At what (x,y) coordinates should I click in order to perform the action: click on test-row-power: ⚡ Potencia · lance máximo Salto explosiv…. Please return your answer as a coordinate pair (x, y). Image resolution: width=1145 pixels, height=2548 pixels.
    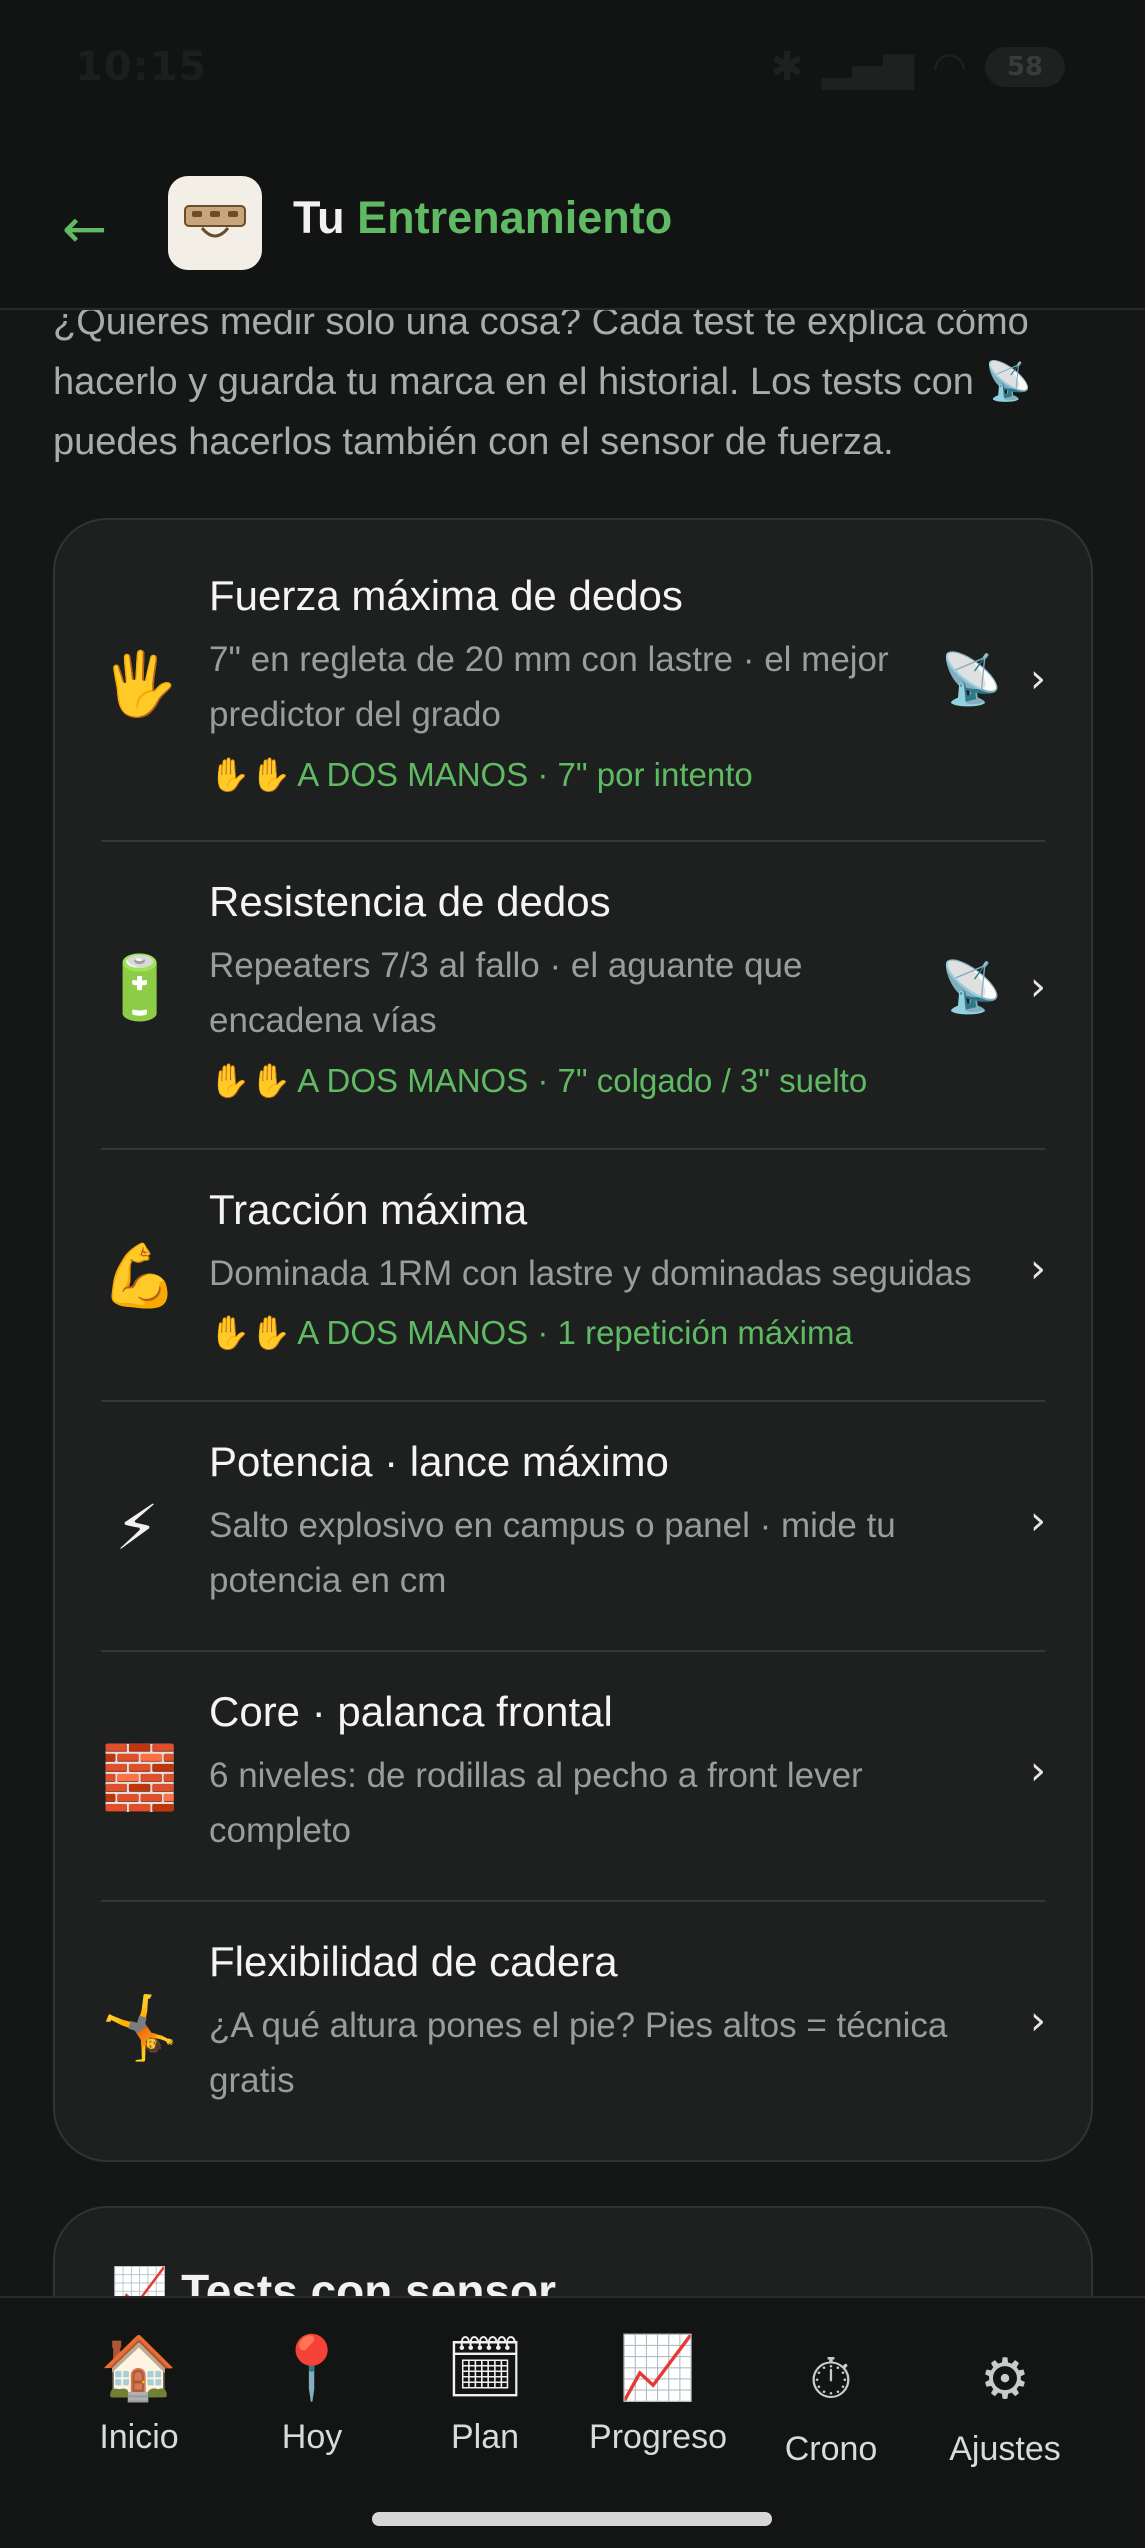
    Looking at the image, I should click on (573, 1527).